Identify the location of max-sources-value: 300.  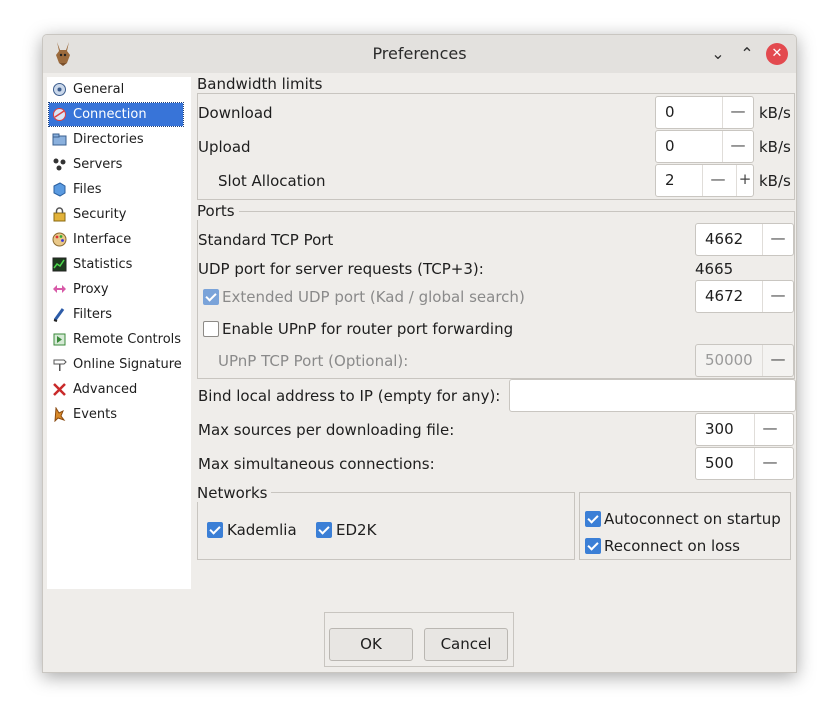
(719, 429).